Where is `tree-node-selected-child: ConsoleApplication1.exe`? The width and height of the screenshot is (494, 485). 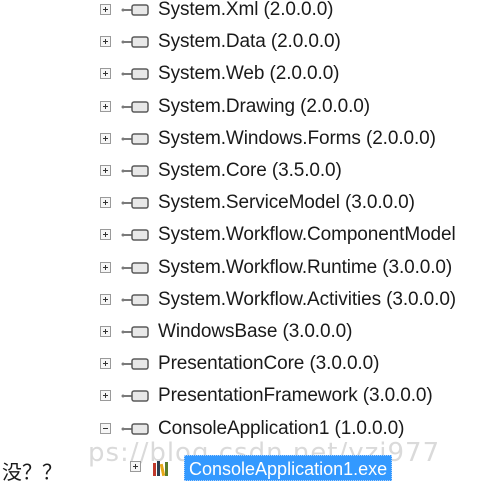 tree-node-selected-child: ConsoleApplication1.exe is located at coordinates (247, 467).